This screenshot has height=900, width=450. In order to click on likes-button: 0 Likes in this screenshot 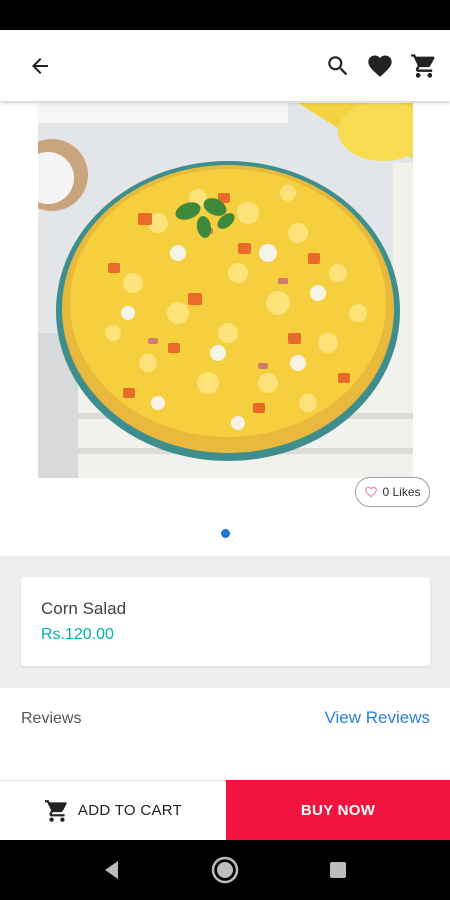, I will do `click(392, 492)`.